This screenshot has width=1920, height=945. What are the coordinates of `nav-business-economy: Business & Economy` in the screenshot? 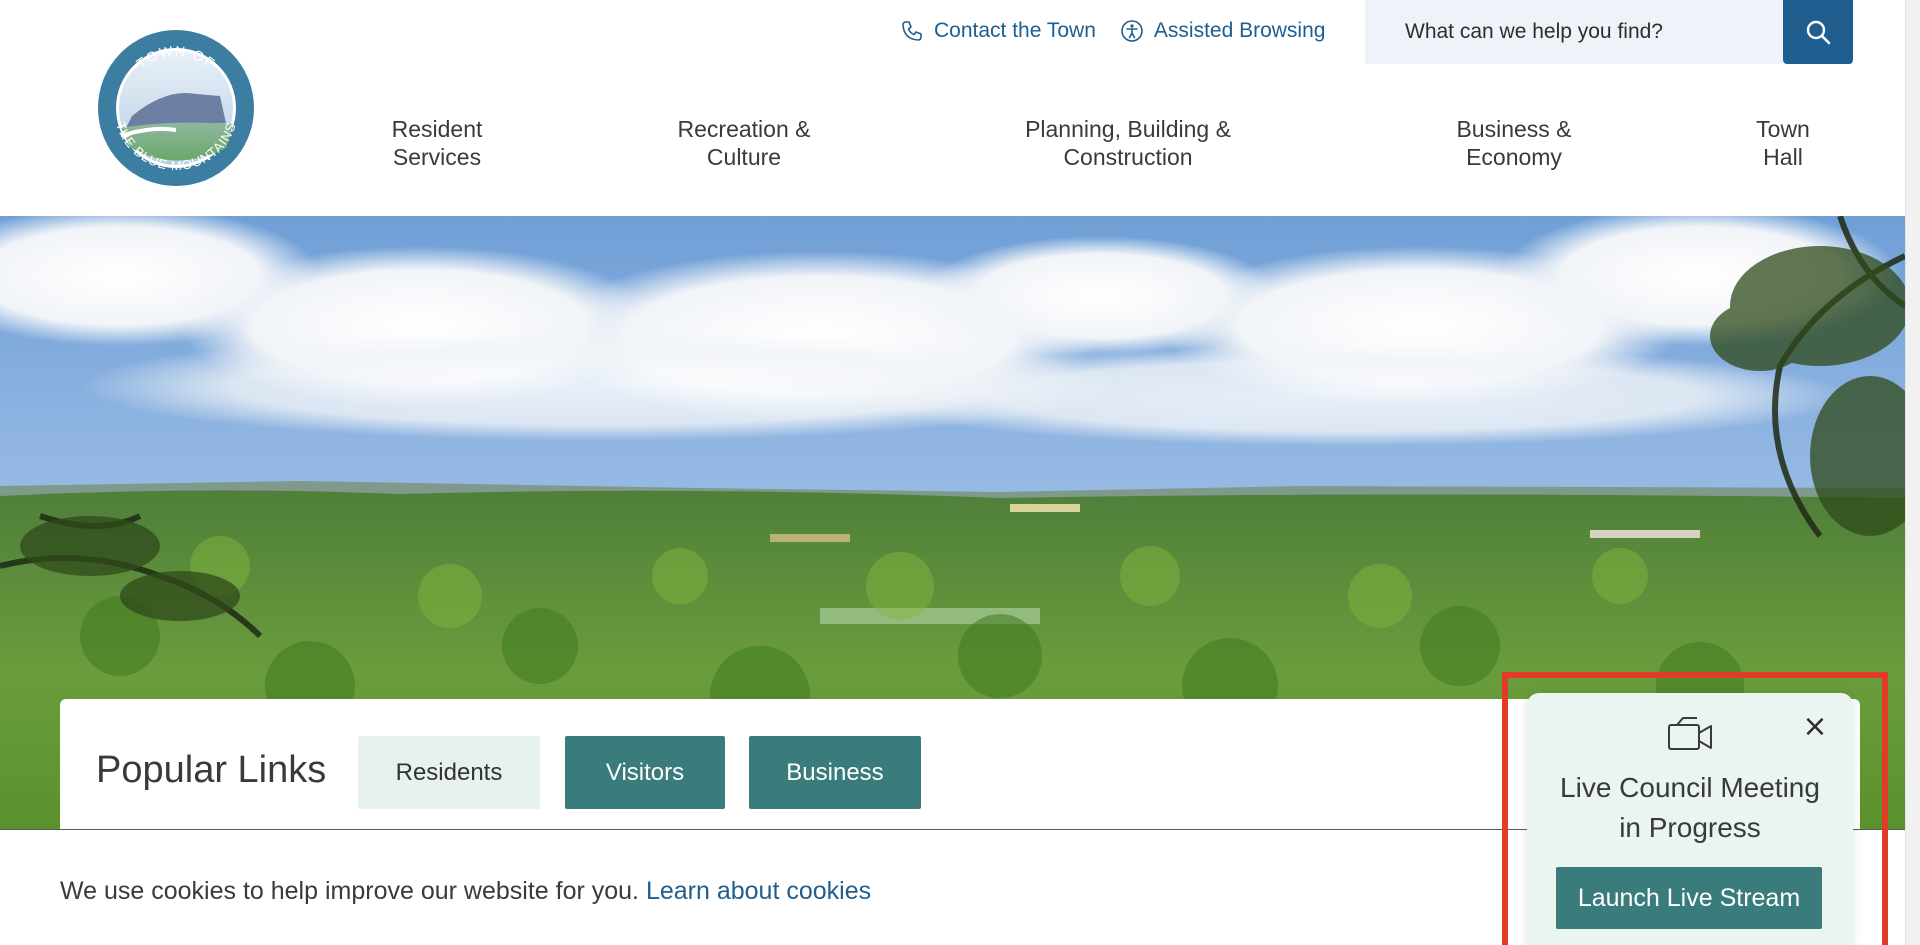 It's located at (1513, 143).